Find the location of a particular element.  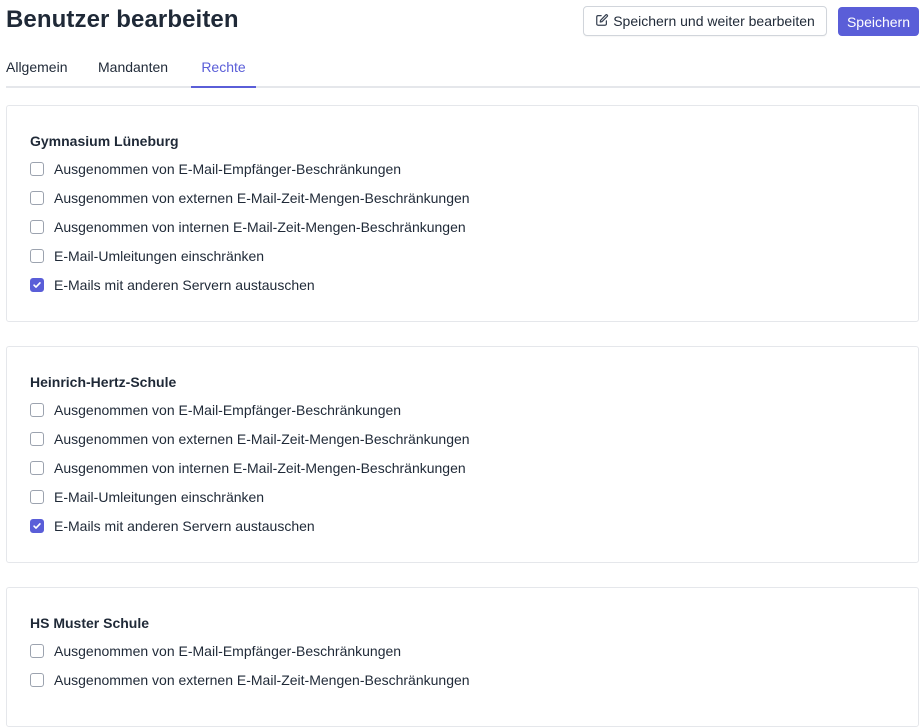

group-title: HS Muster Schule is located at coordinates (90, 623).